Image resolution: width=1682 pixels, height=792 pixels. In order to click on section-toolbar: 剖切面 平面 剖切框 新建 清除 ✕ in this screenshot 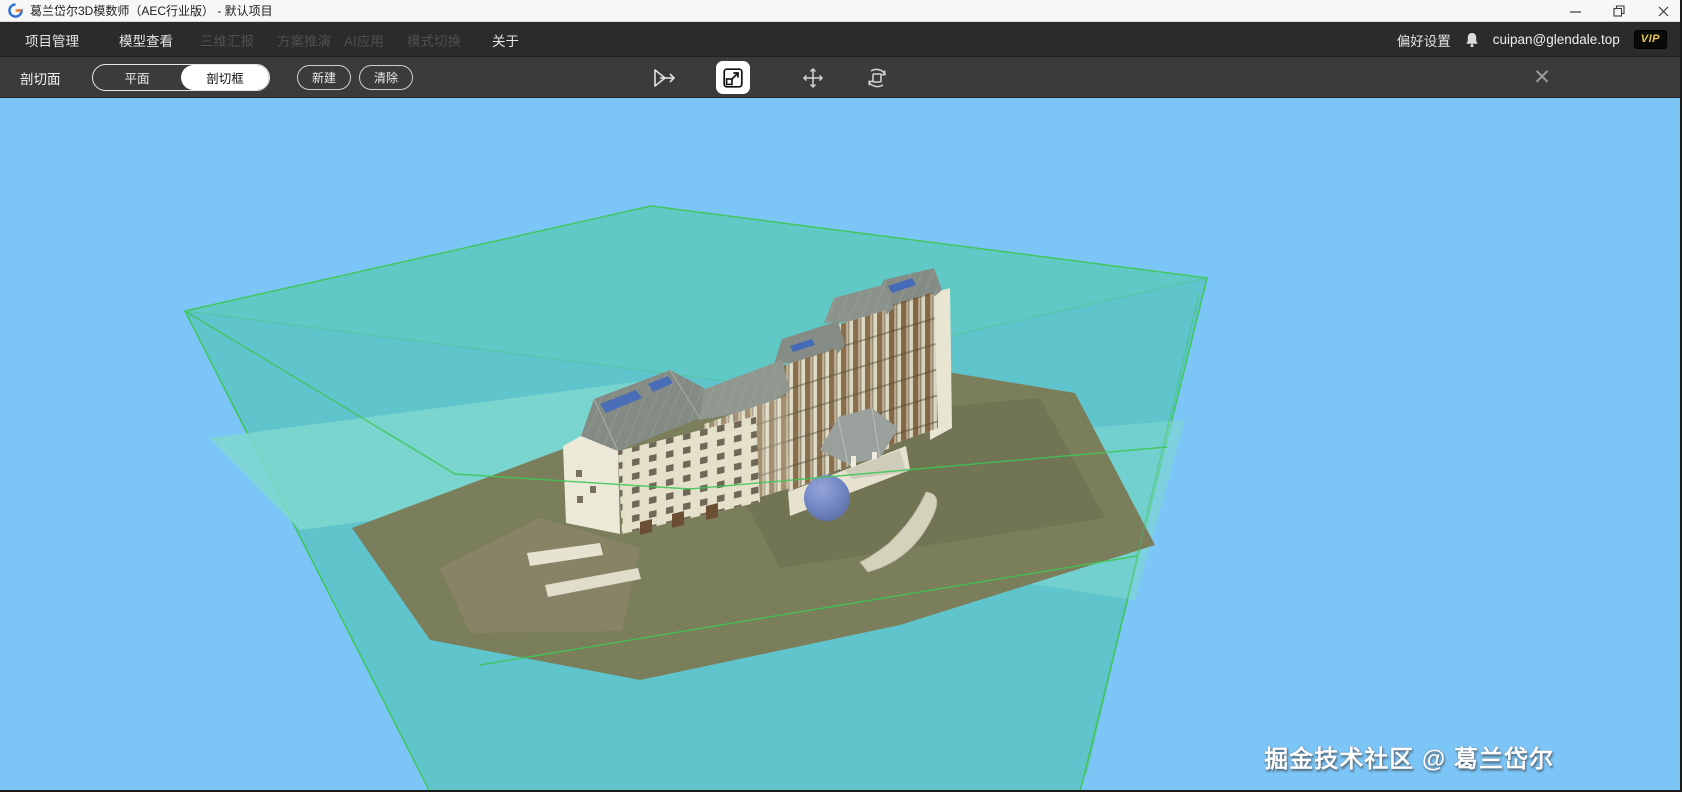, I will do `click(840, 77)`.